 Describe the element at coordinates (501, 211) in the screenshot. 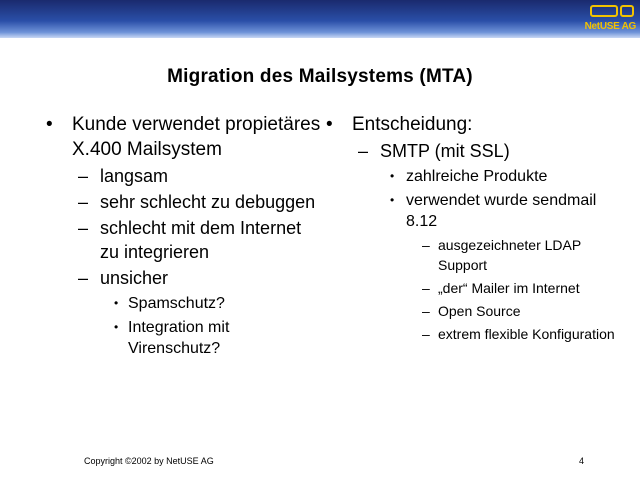

I see `subsubitem-text: verwendet wurde sendmail 8.12` at that location.